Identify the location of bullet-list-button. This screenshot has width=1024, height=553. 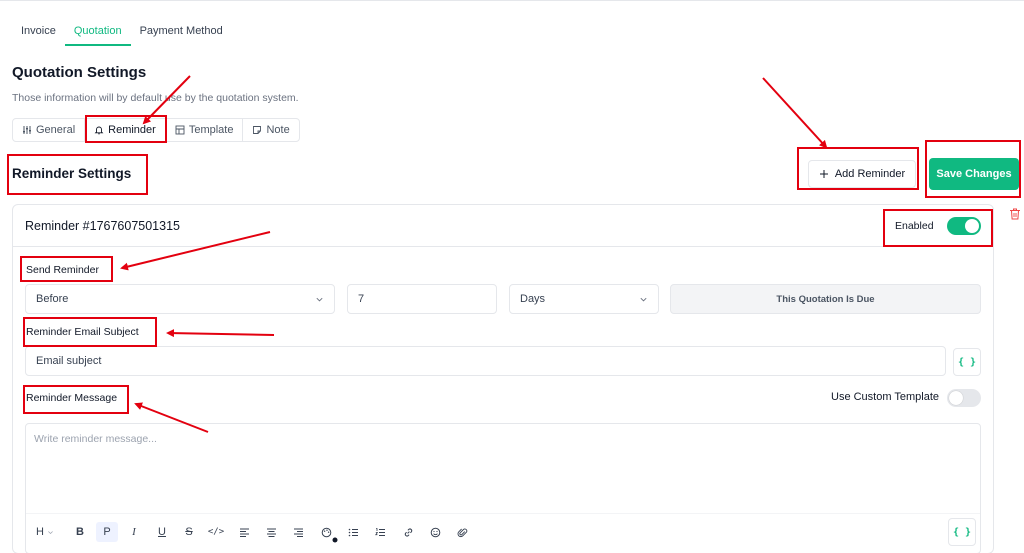
(353, 532).